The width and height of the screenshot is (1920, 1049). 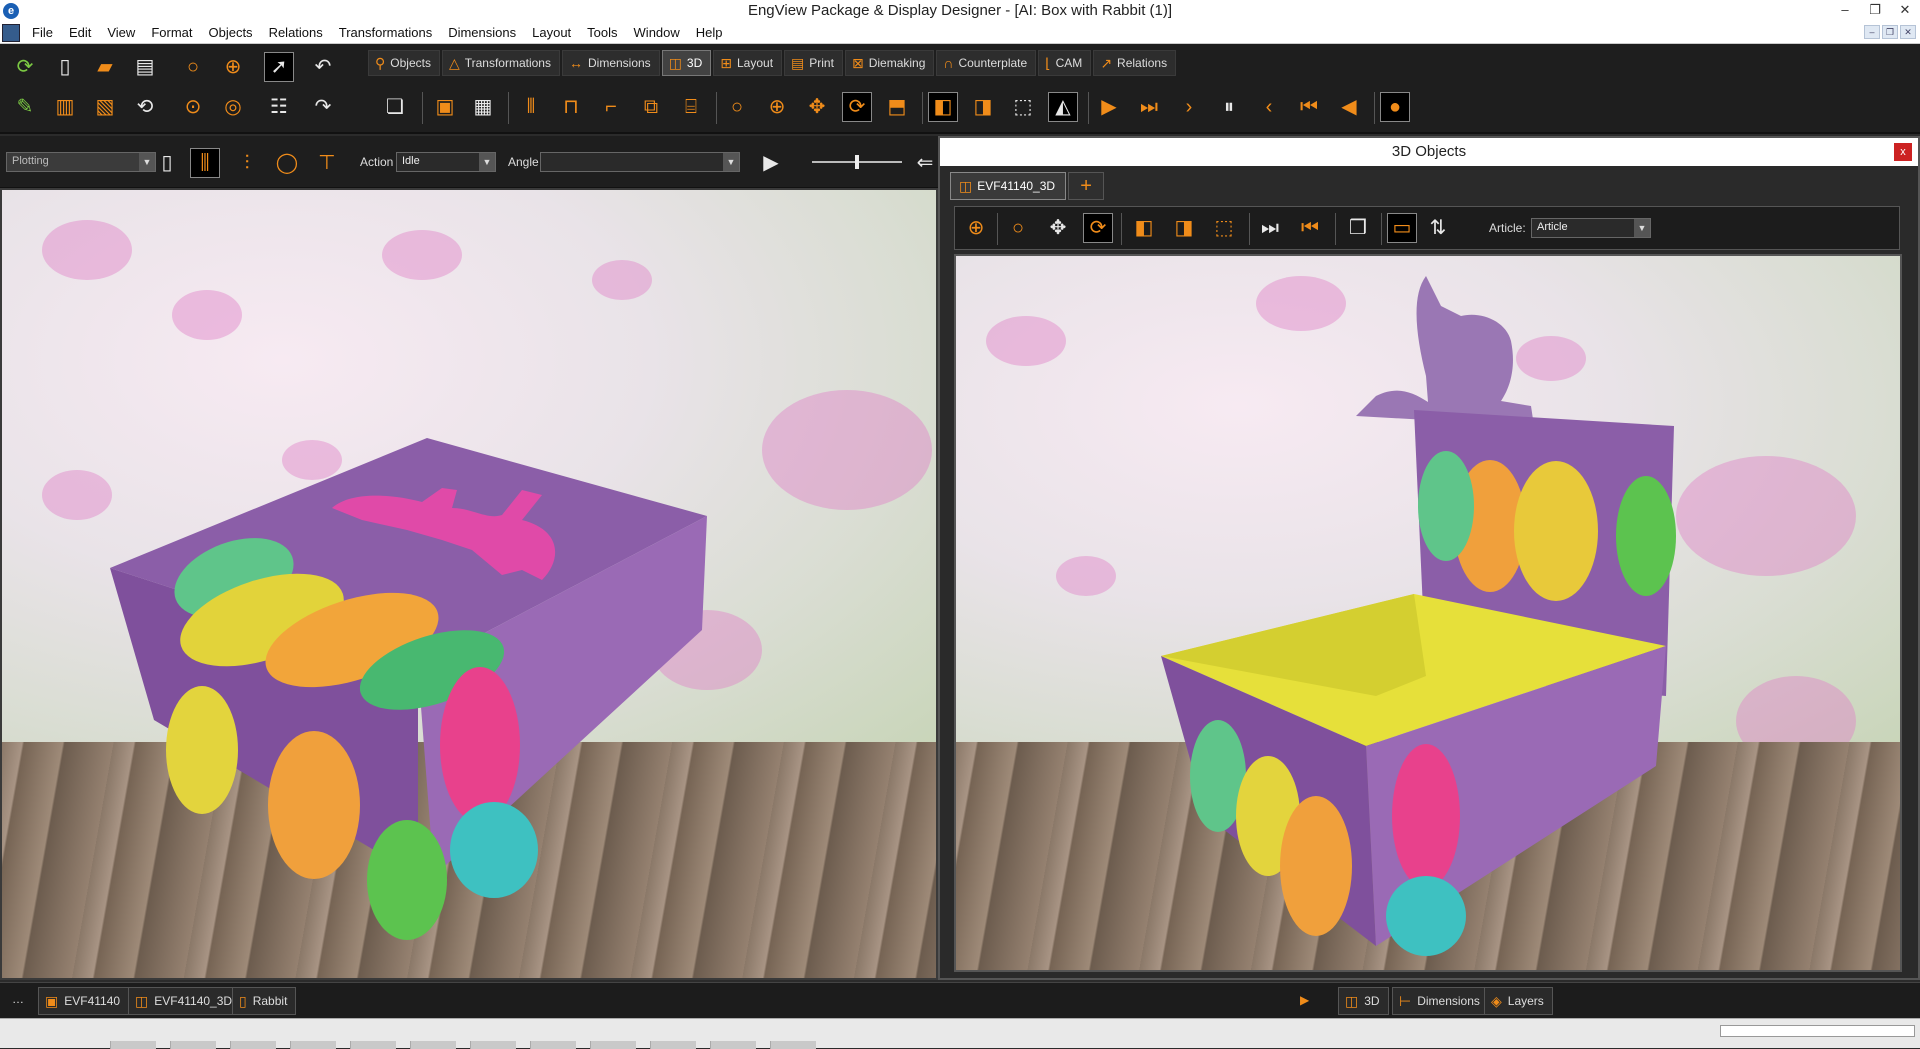 What do you see at coordinates (327, 163) in the screenshot?
I see `paint-roller-icon: ⊤` at bounding box center [327, 163].